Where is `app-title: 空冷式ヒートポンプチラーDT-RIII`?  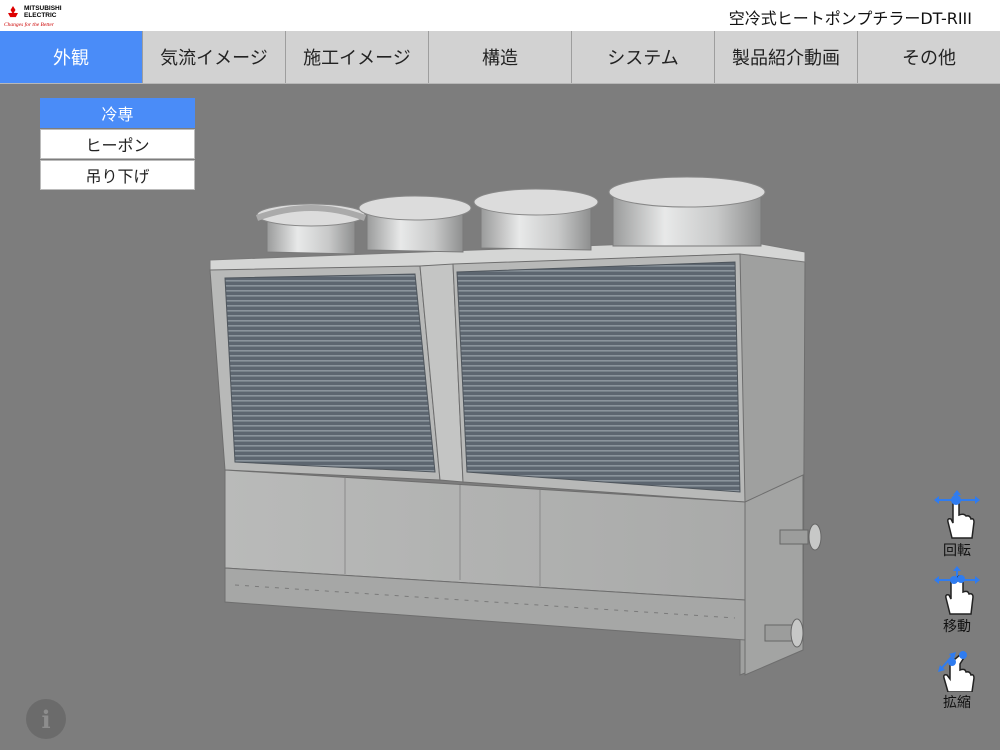 app-title: 空冷式ヒートポンプチラーDT-RIII is located at coordinates (850, 18).